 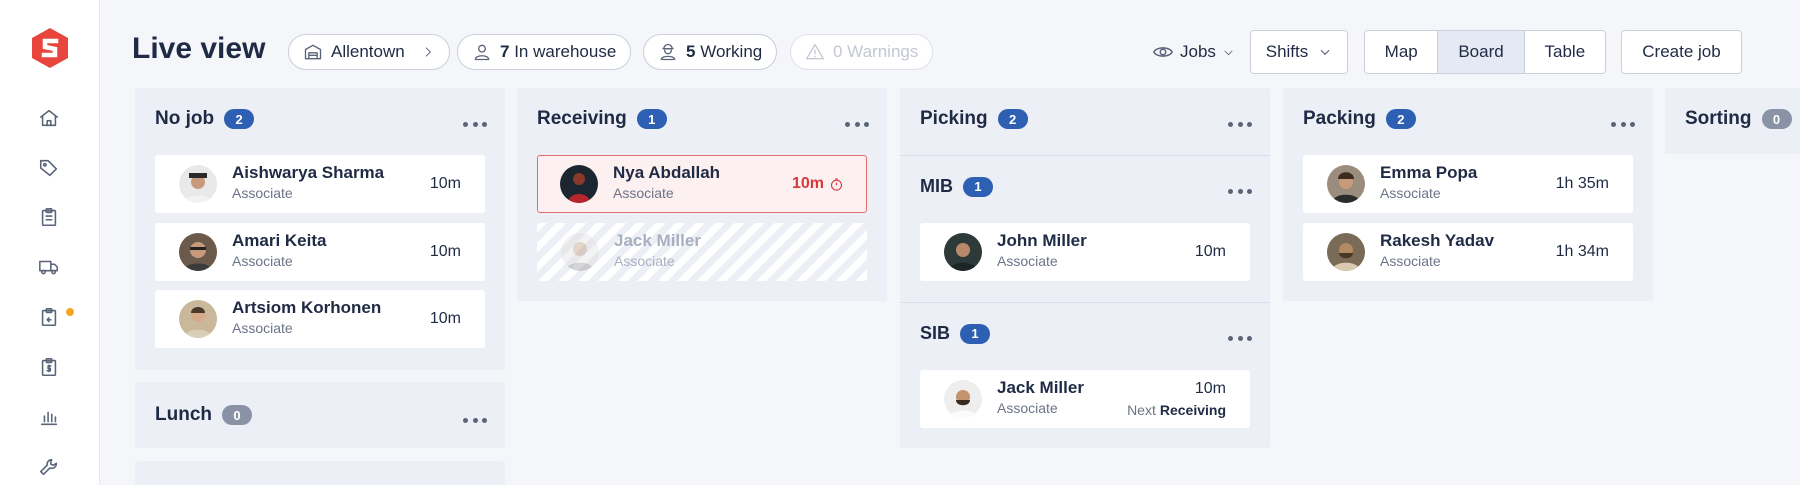 What do you see at coordinates (49, 118) in the screenshot?
I see `home-icon` at bounding box center [49, 118].